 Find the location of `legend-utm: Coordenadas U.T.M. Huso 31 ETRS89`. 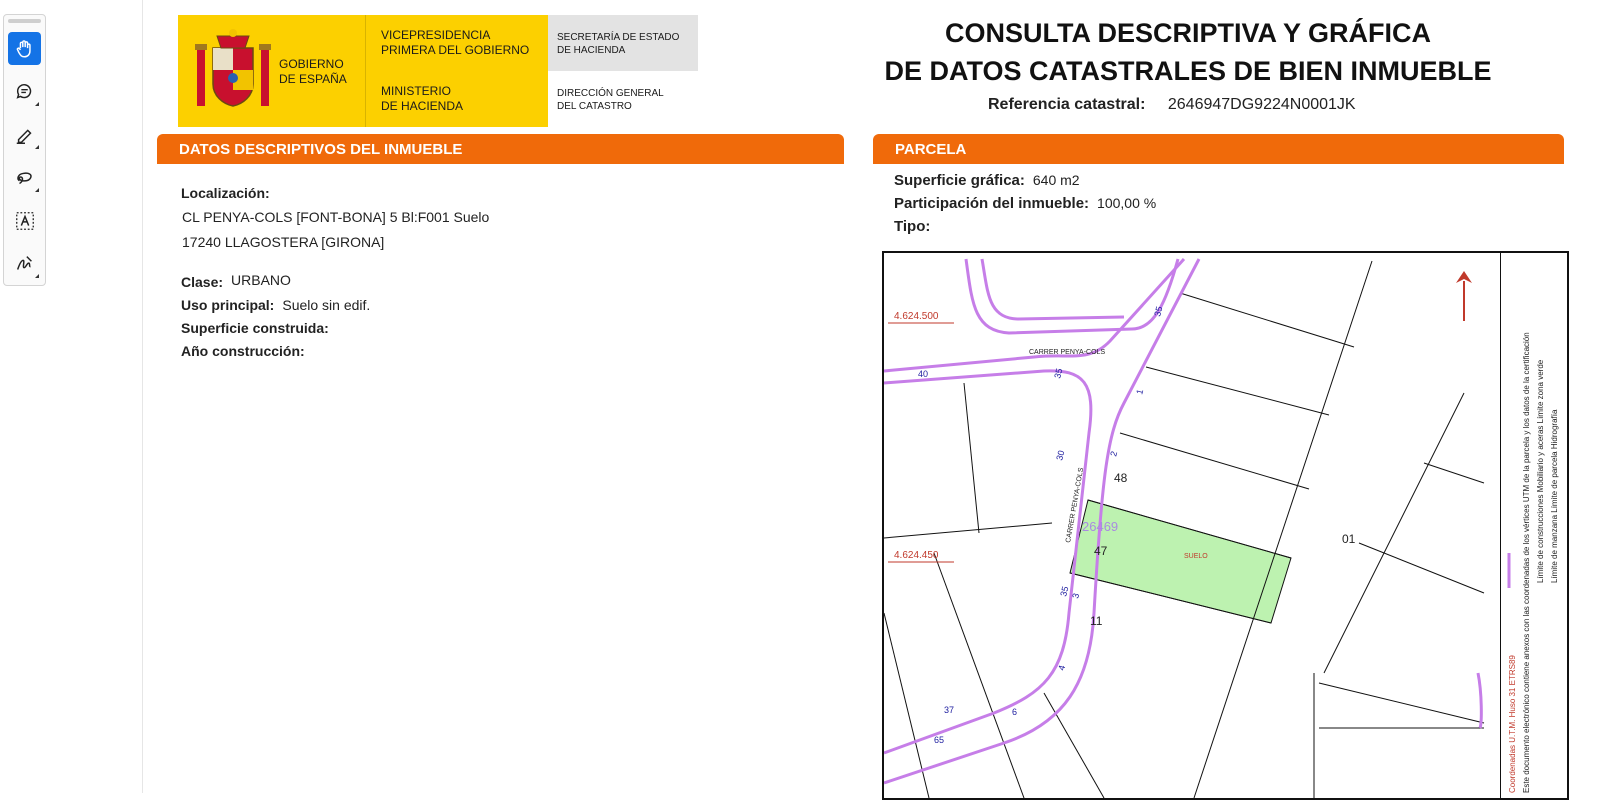

legend-utm: Coordenadas U.T.M. Huso 31 ETRS89 is located at coordinates (1512, 724).